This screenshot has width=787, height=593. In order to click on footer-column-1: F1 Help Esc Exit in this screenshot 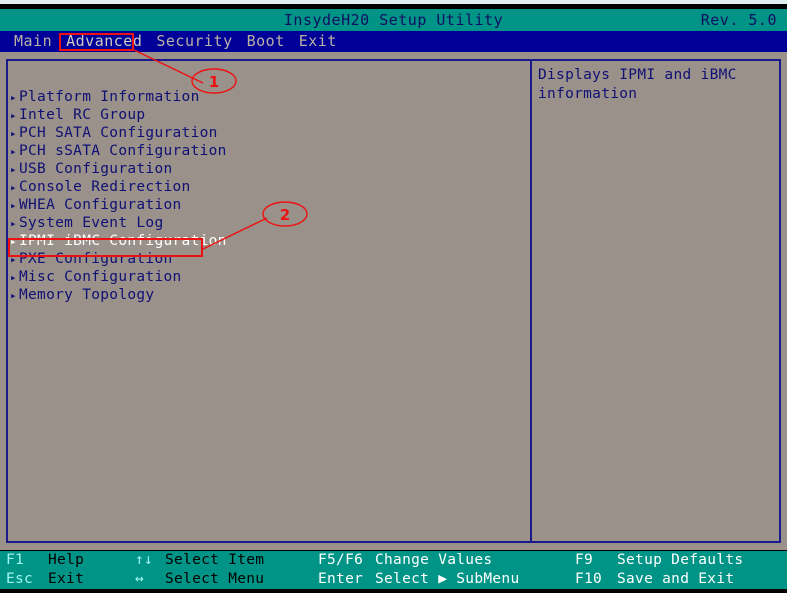, I will do `click(45, 570)`.